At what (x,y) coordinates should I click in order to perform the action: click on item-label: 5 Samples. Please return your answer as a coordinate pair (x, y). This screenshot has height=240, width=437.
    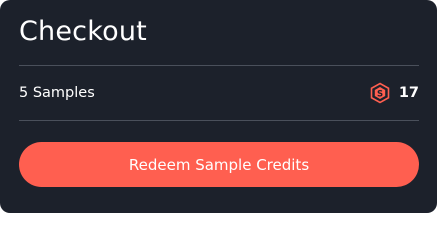
    Looking at the image, I should click on (57, 93).